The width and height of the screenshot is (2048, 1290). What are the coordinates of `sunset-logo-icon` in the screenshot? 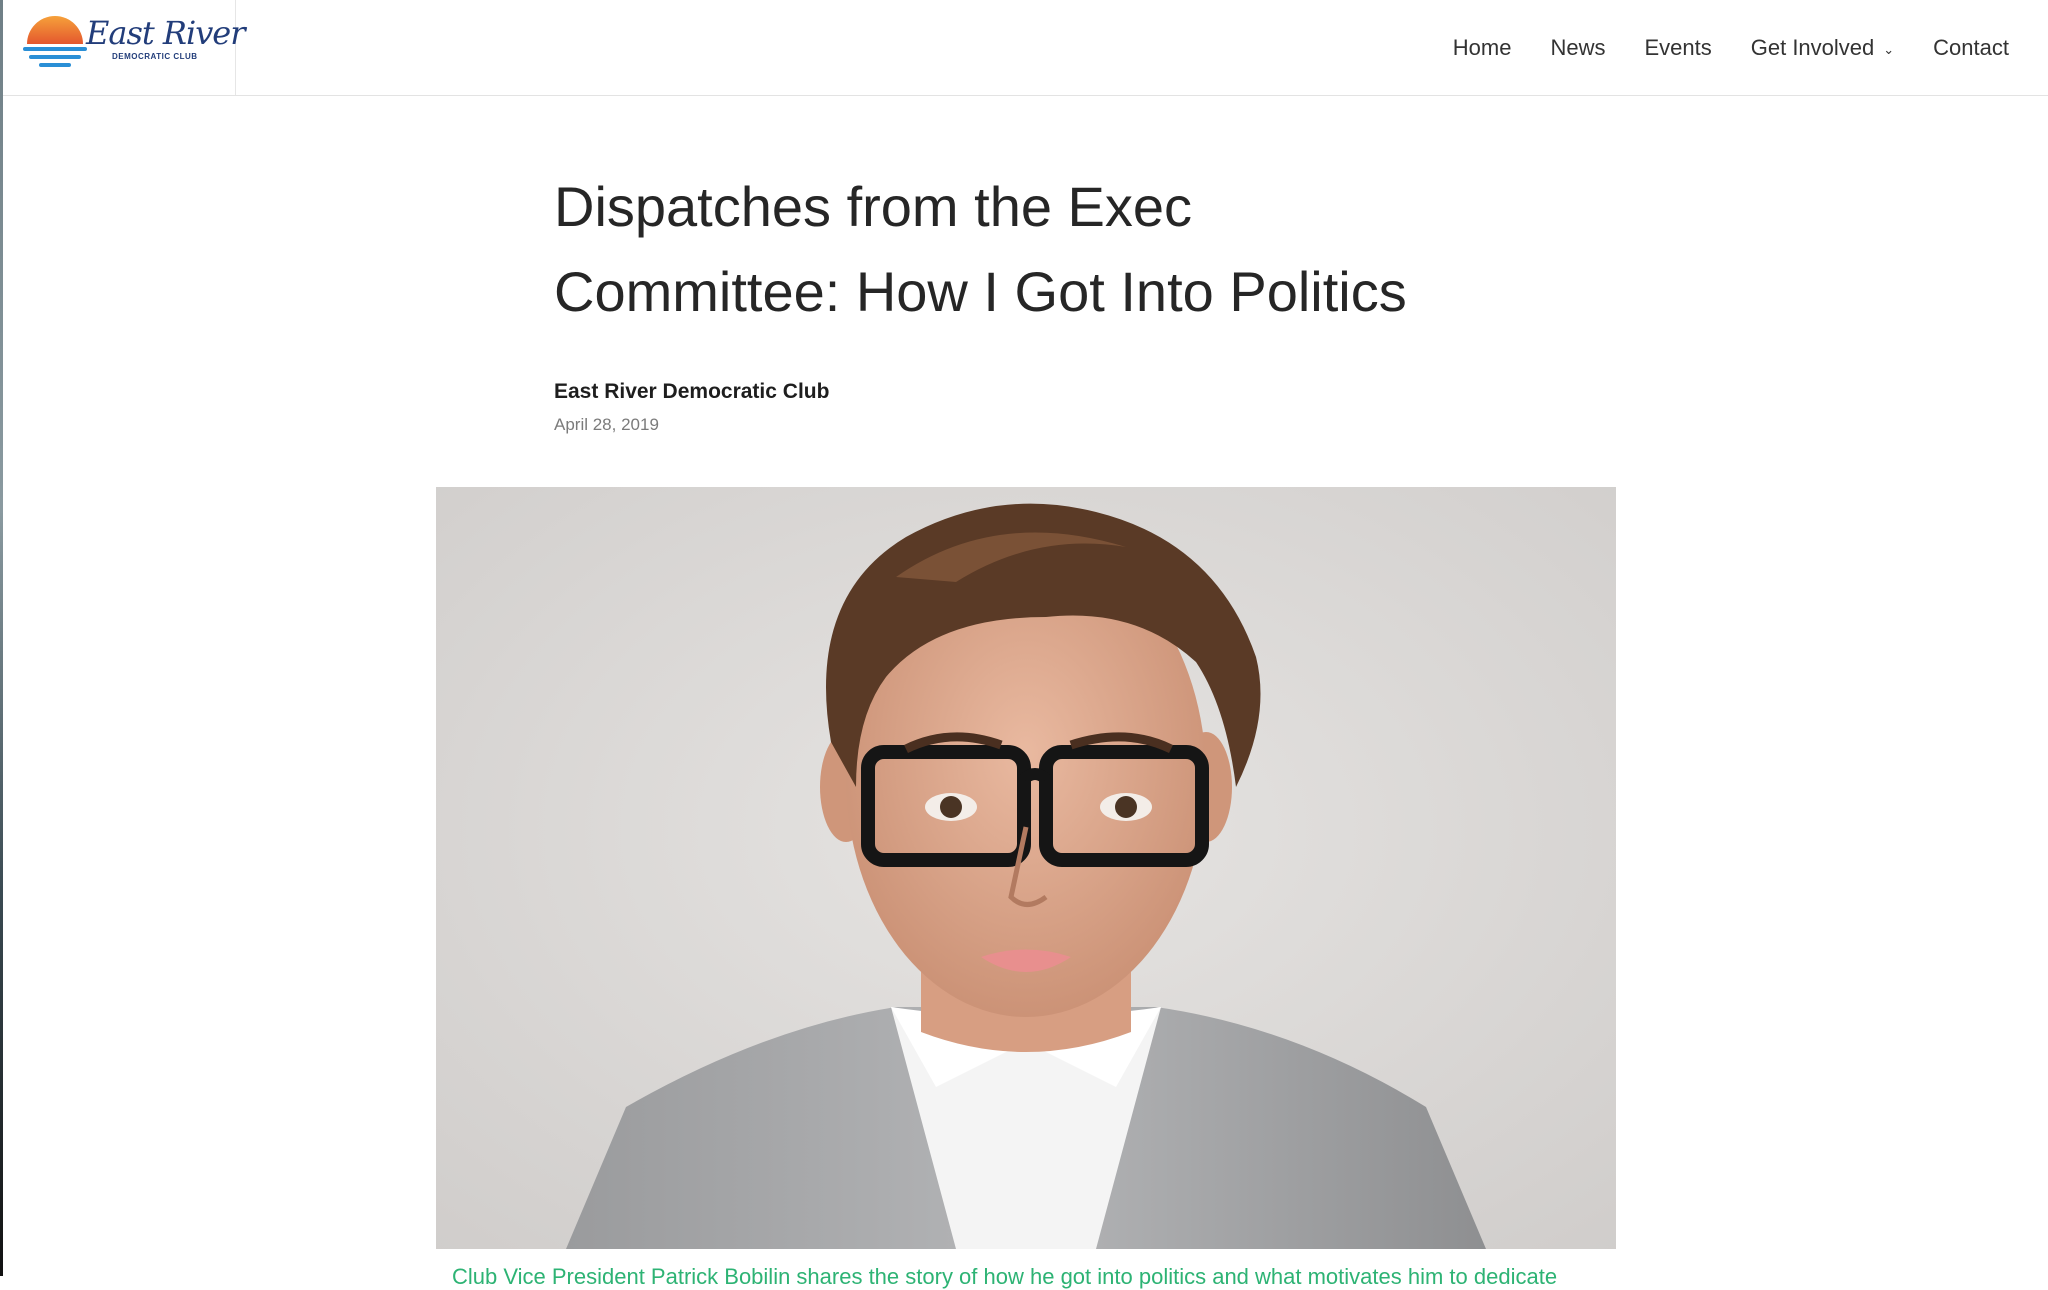 It's located at (55, 41).